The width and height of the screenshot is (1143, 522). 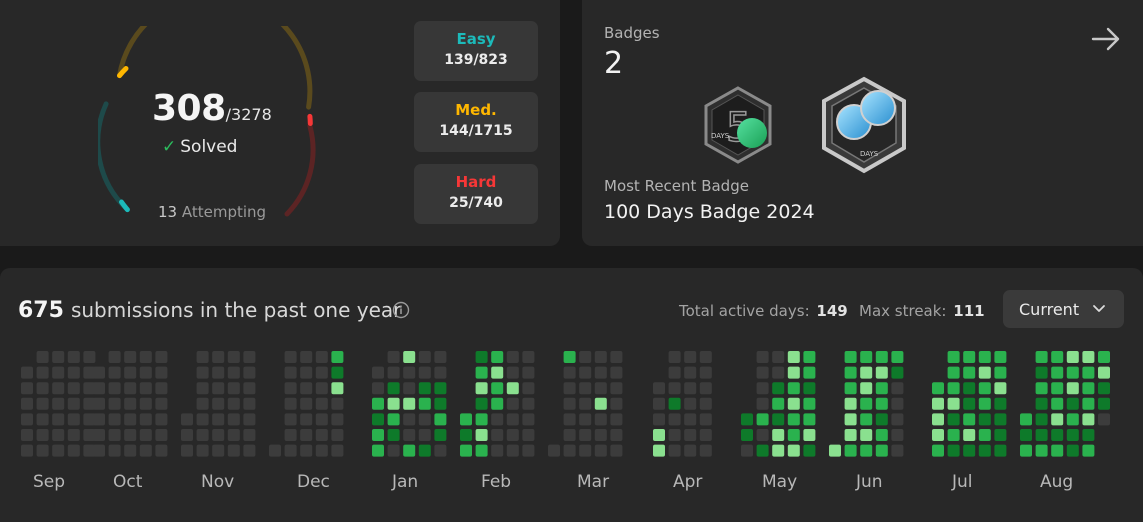 I want to click on hard-stat-box: Hard 25/740, so click(x=476, y=194).